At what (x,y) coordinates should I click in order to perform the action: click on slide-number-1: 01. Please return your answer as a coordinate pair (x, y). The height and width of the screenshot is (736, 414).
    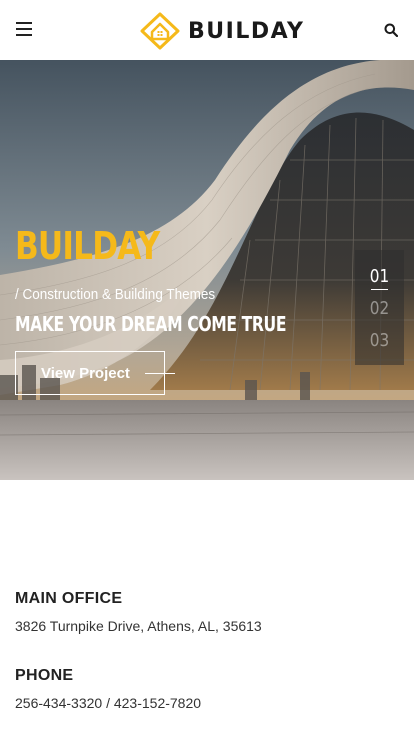
    Looking at the image, I should click on (380, 276).